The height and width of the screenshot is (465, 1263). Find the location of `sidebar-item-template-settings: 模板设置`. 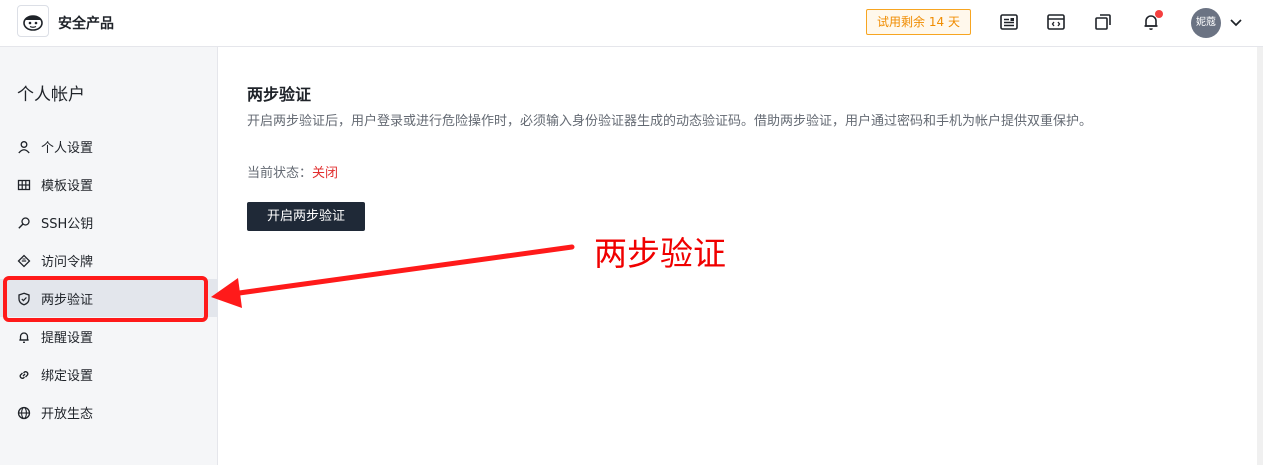

sidebar-item-template-settings: 模板设置 is located at coordinates (109, 184).